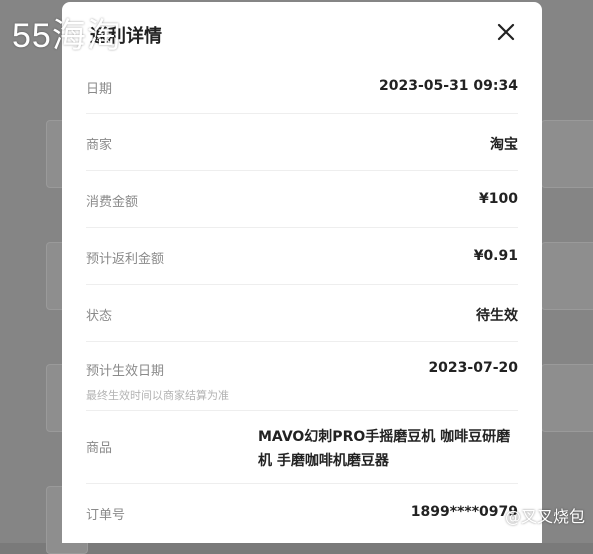 The height and width of the screenshot is (554, 593). I want to click on detail-row-merchant: 商家 淘宝, so click(302, 142).